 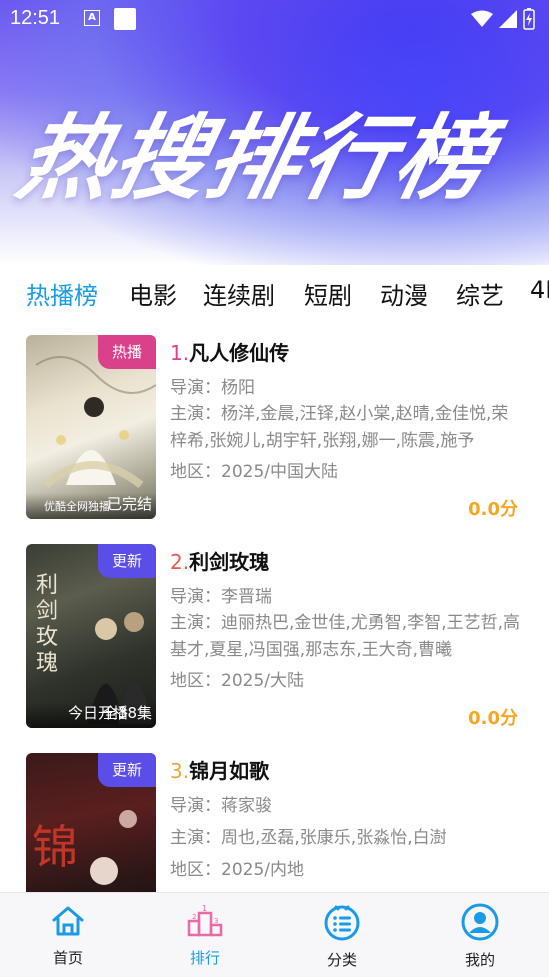 What do you see at coordinates (47, 663) in the screenshot?
I see `svg-text: 瑰` at bounding box center [47, 663].